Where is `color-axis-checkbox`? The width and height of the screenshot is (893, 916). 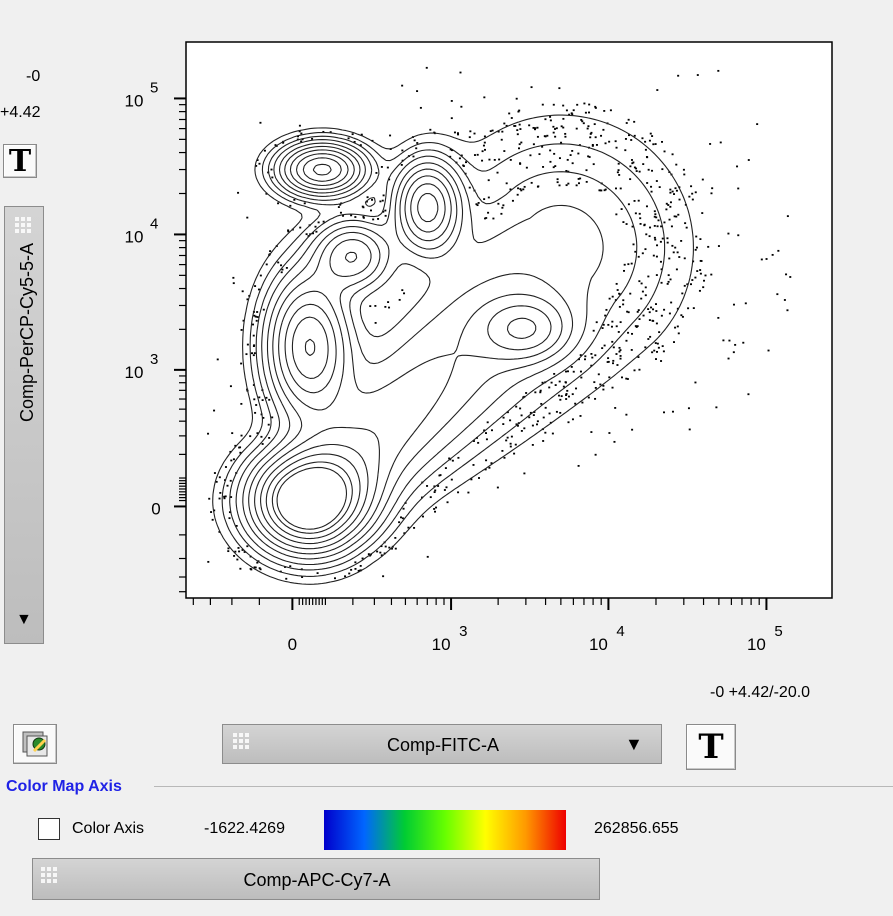 color-axis-checkbox is located at coordinates (49, 829).